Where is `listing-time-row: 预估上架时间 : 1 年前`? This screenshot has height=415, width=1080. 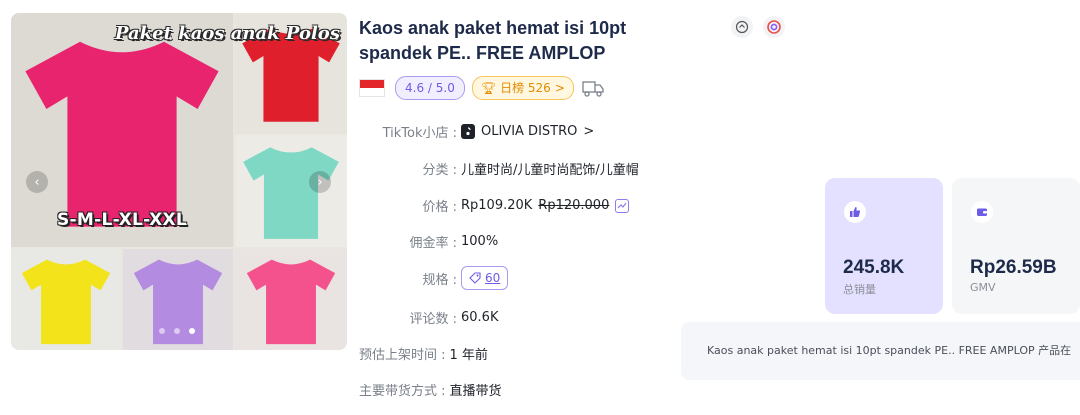 listing-time-row: 预估上架时间 : 1 年前 is located at coordinates (423, 353).